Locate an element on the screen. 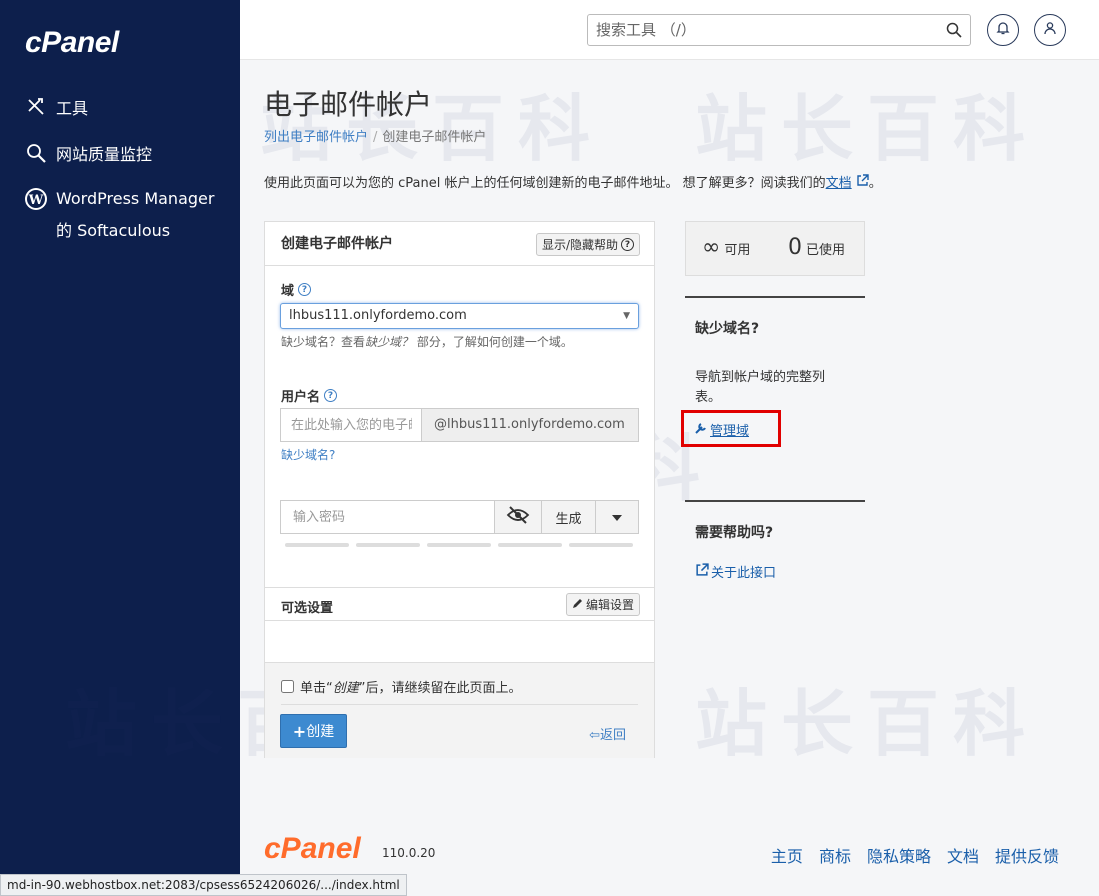 The width and height of the screenshot is (1099, 896). manage-domains-link: 管理域 is located at coordinates (722, 429).